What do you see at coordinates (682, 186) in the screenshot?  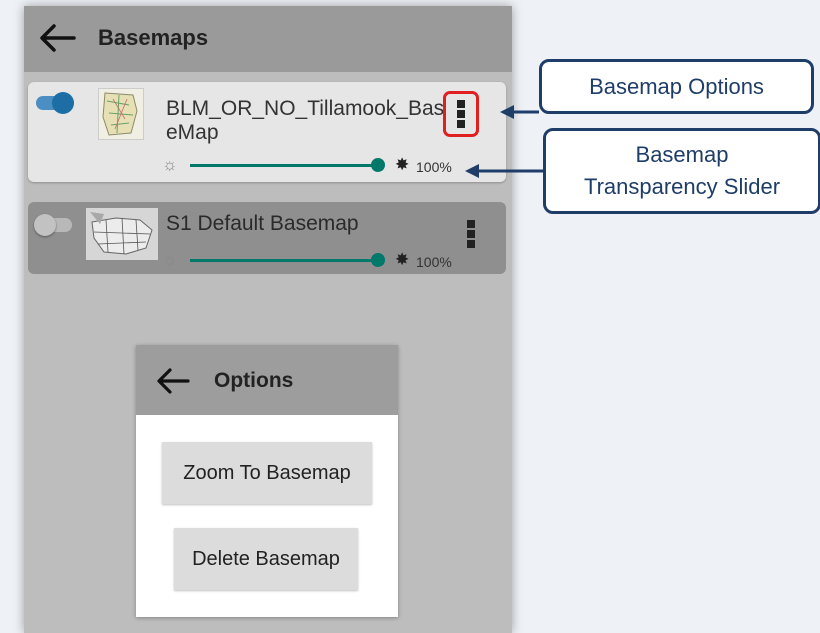 I see `callout-label-line2: Transparency Slider` at bounding box center [682, 186].